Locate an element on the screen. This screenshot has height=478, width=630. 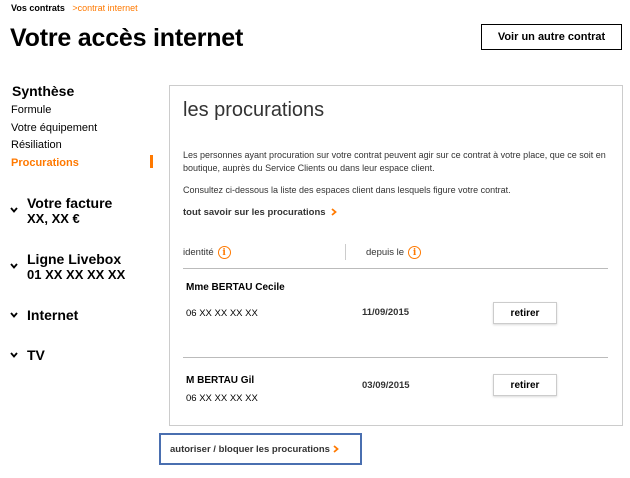
sidebar-link-proxies: Procurations is located at coordinates (45, 163).